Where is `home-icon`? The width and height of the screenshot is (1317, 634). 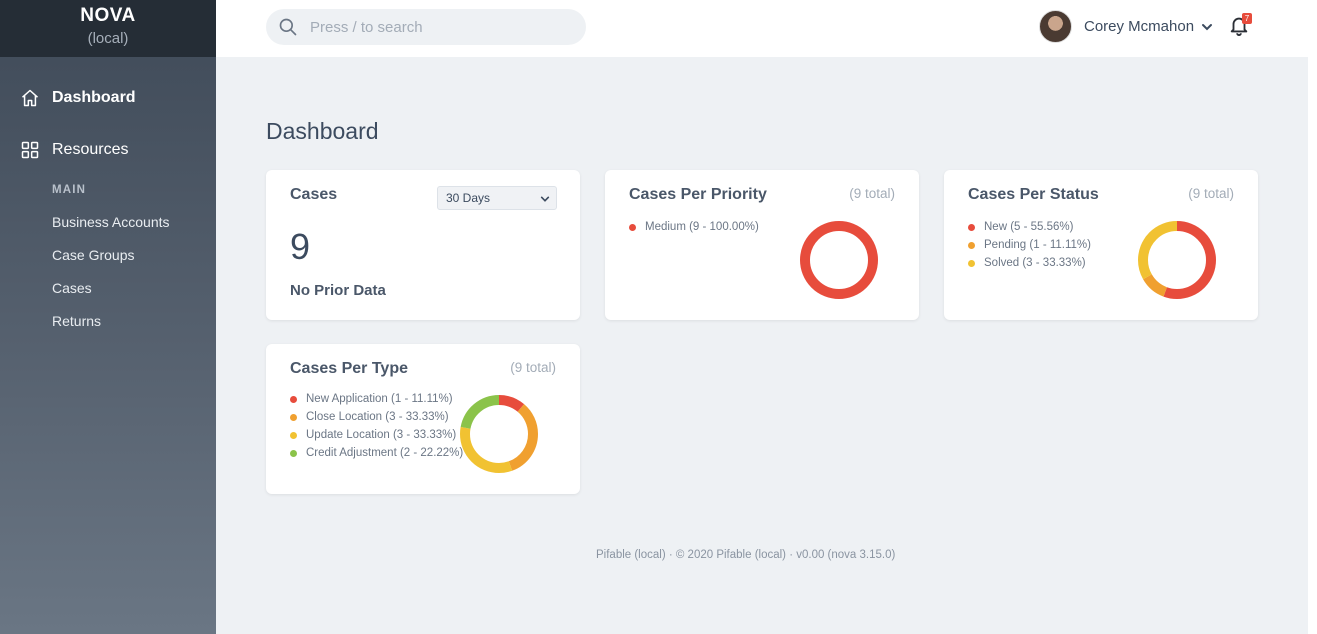 home-icon is located at coordinates (30, 98).